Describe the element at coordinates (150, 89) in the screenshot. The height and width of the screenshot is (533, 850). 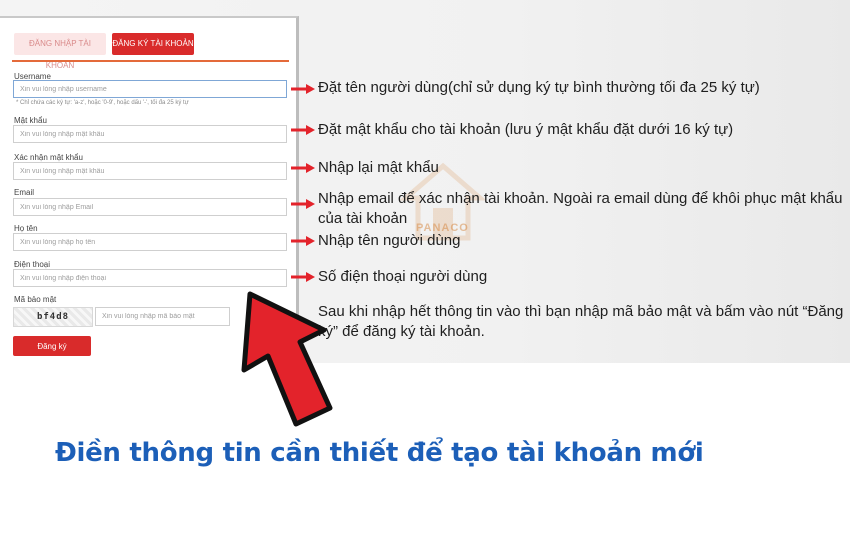
I see `username-input` at that location.